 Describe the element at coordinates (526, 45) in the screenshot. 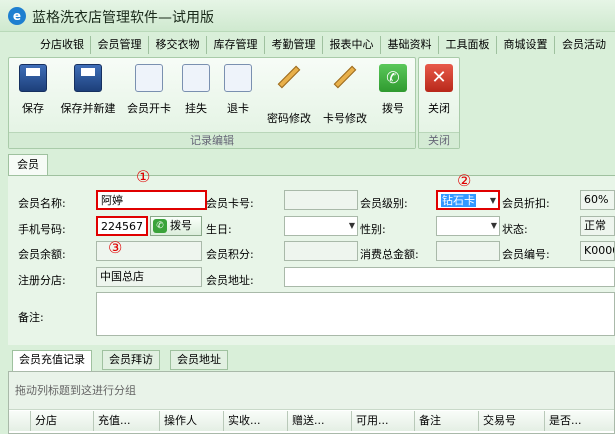

I see `menu-item-mall-settings: 商城设置` at that location.